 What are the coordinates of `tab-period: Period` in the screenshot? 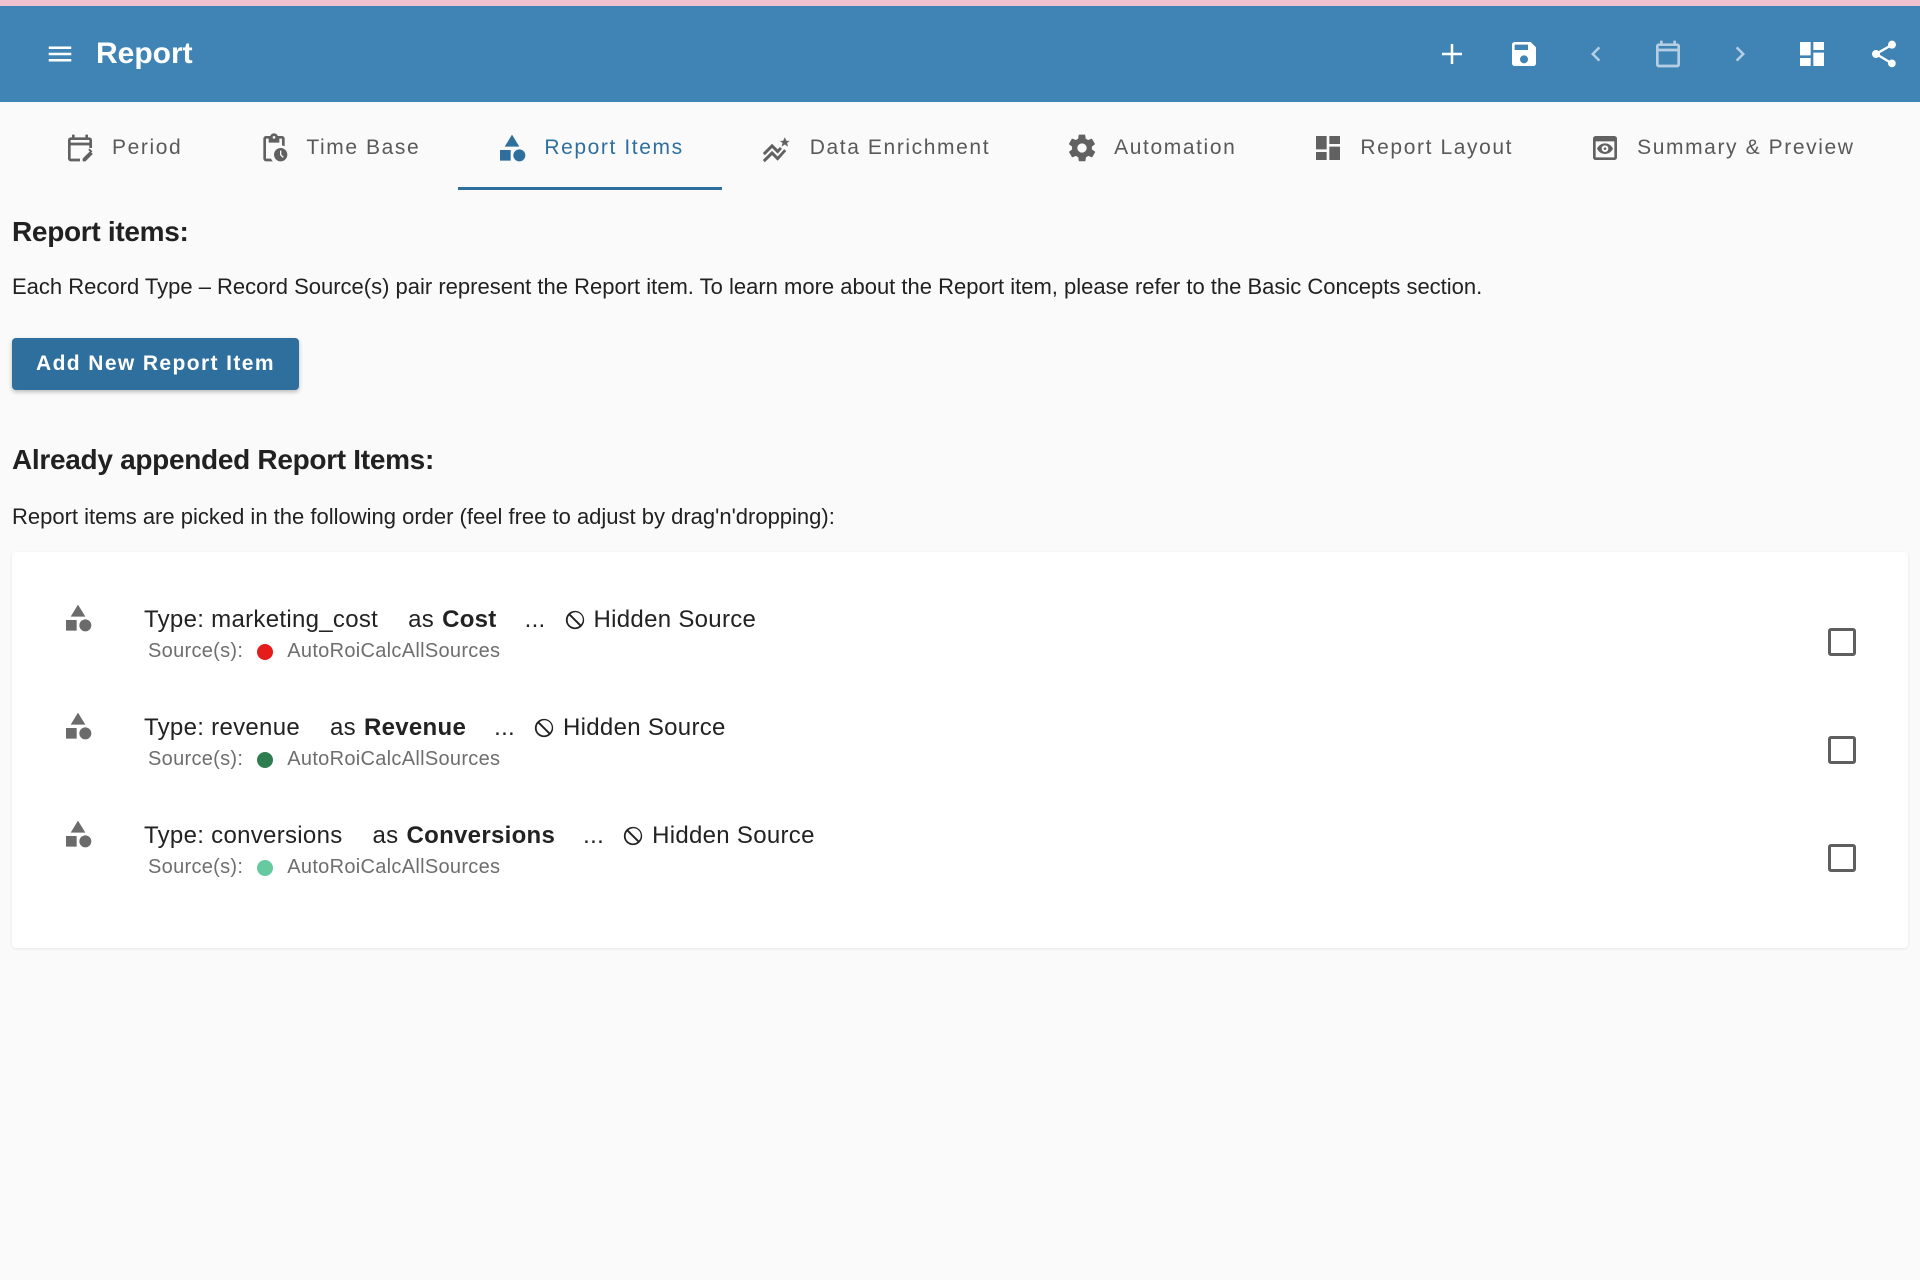 It's located at (123, 148).